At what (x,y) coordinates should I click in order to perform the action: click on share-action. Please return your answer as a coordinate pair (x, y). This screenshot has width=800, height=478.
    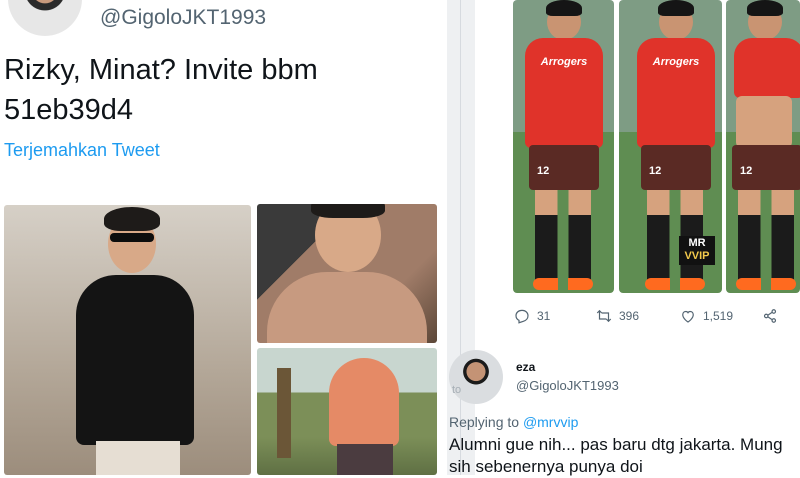
    Looking at the image, I should click on (770, 316).